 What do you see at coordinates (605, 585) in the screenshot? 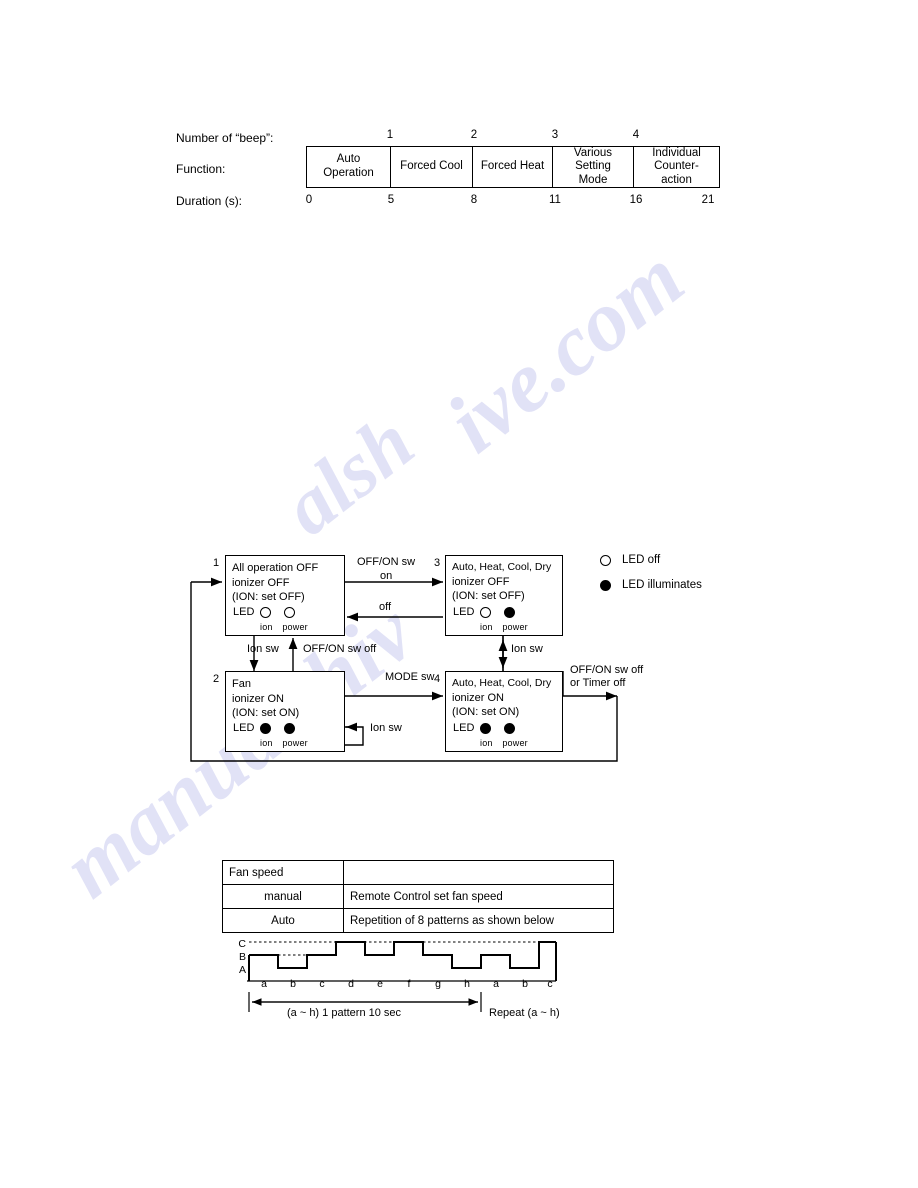
I see `led-on-icon` at bounding box center [605, 585].